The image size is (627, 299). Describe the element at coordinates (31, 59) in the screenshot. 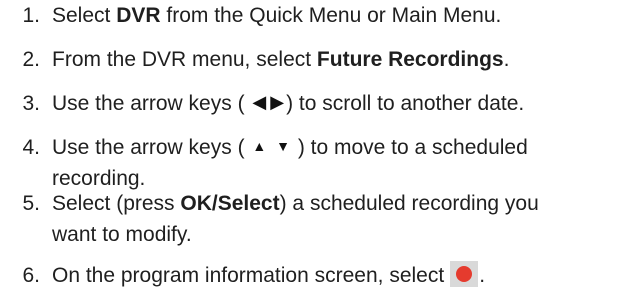

I see `step-number: 2.` at that location.